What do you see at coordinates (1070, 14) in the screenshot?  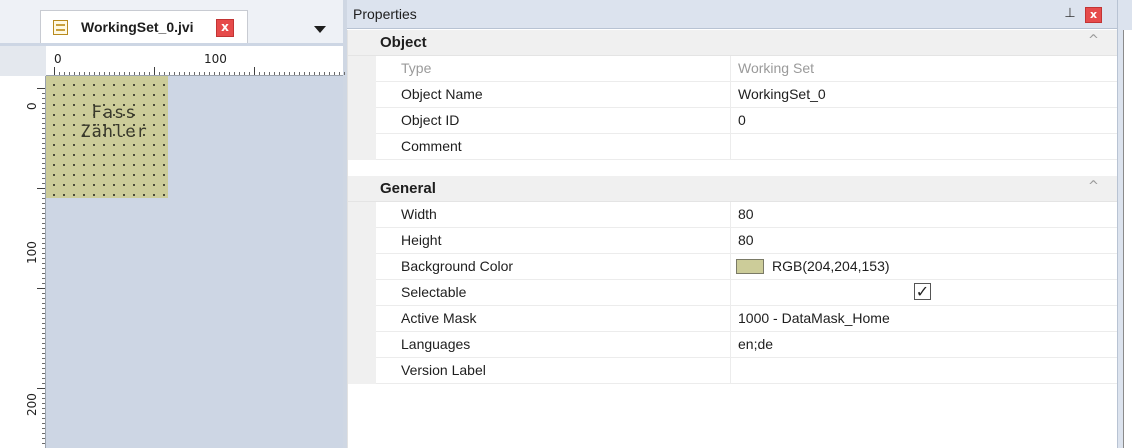 I see `pin-icon: ⊥` at bounding box center [1070, 14].